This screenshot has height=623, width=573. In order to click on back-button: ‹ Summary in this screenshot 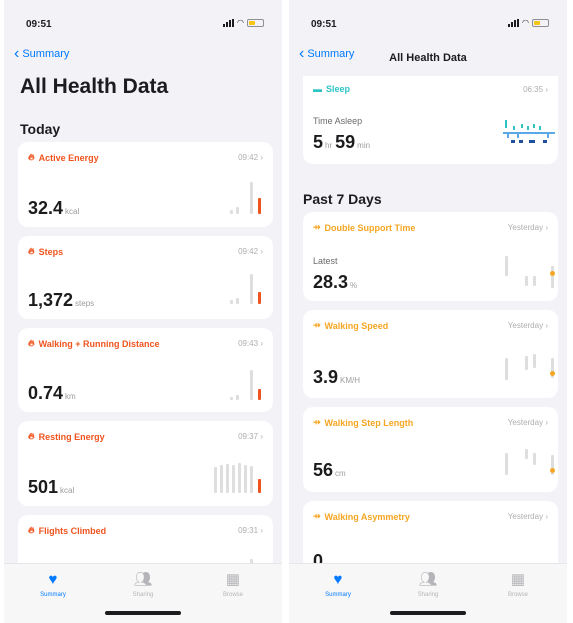, I will do `click(42, 54)`.